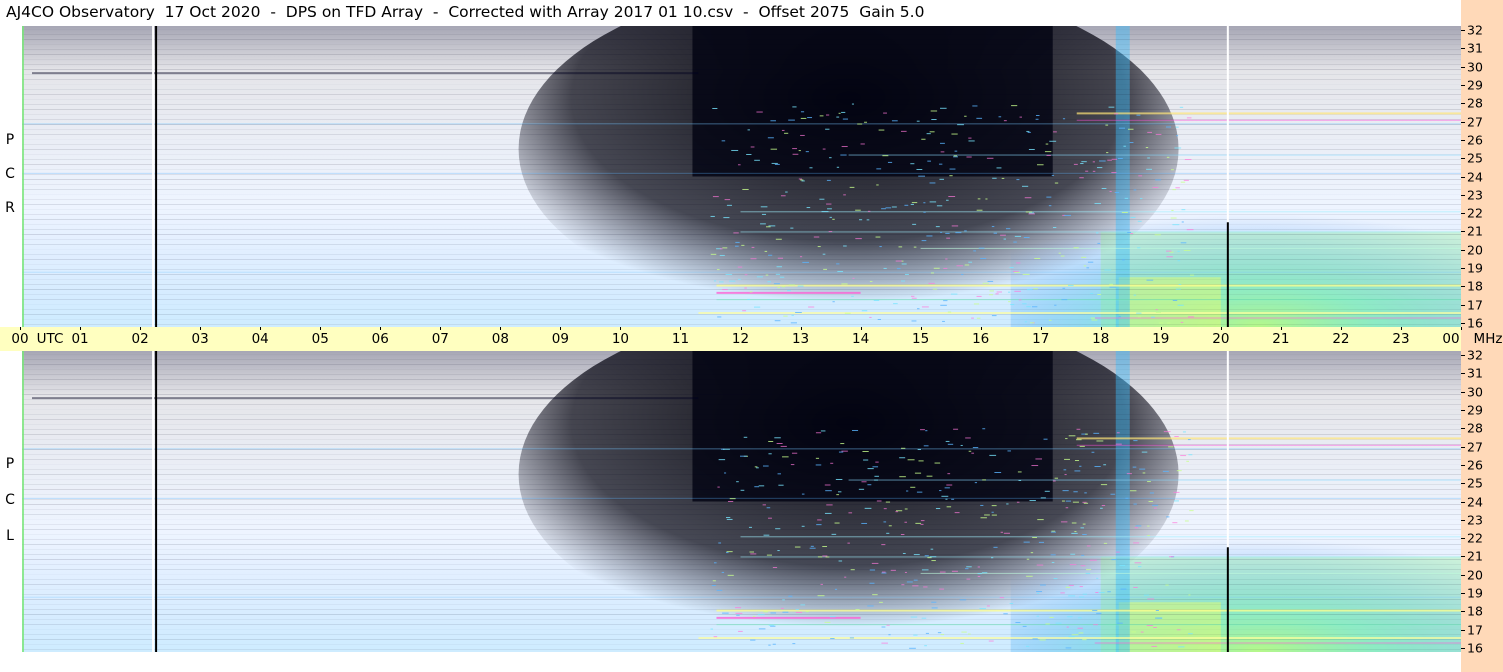  What do you see at coordinates (860, 339) in the screenshot?
I see `time-tick-label: 14` at bounding box center [860, 339].